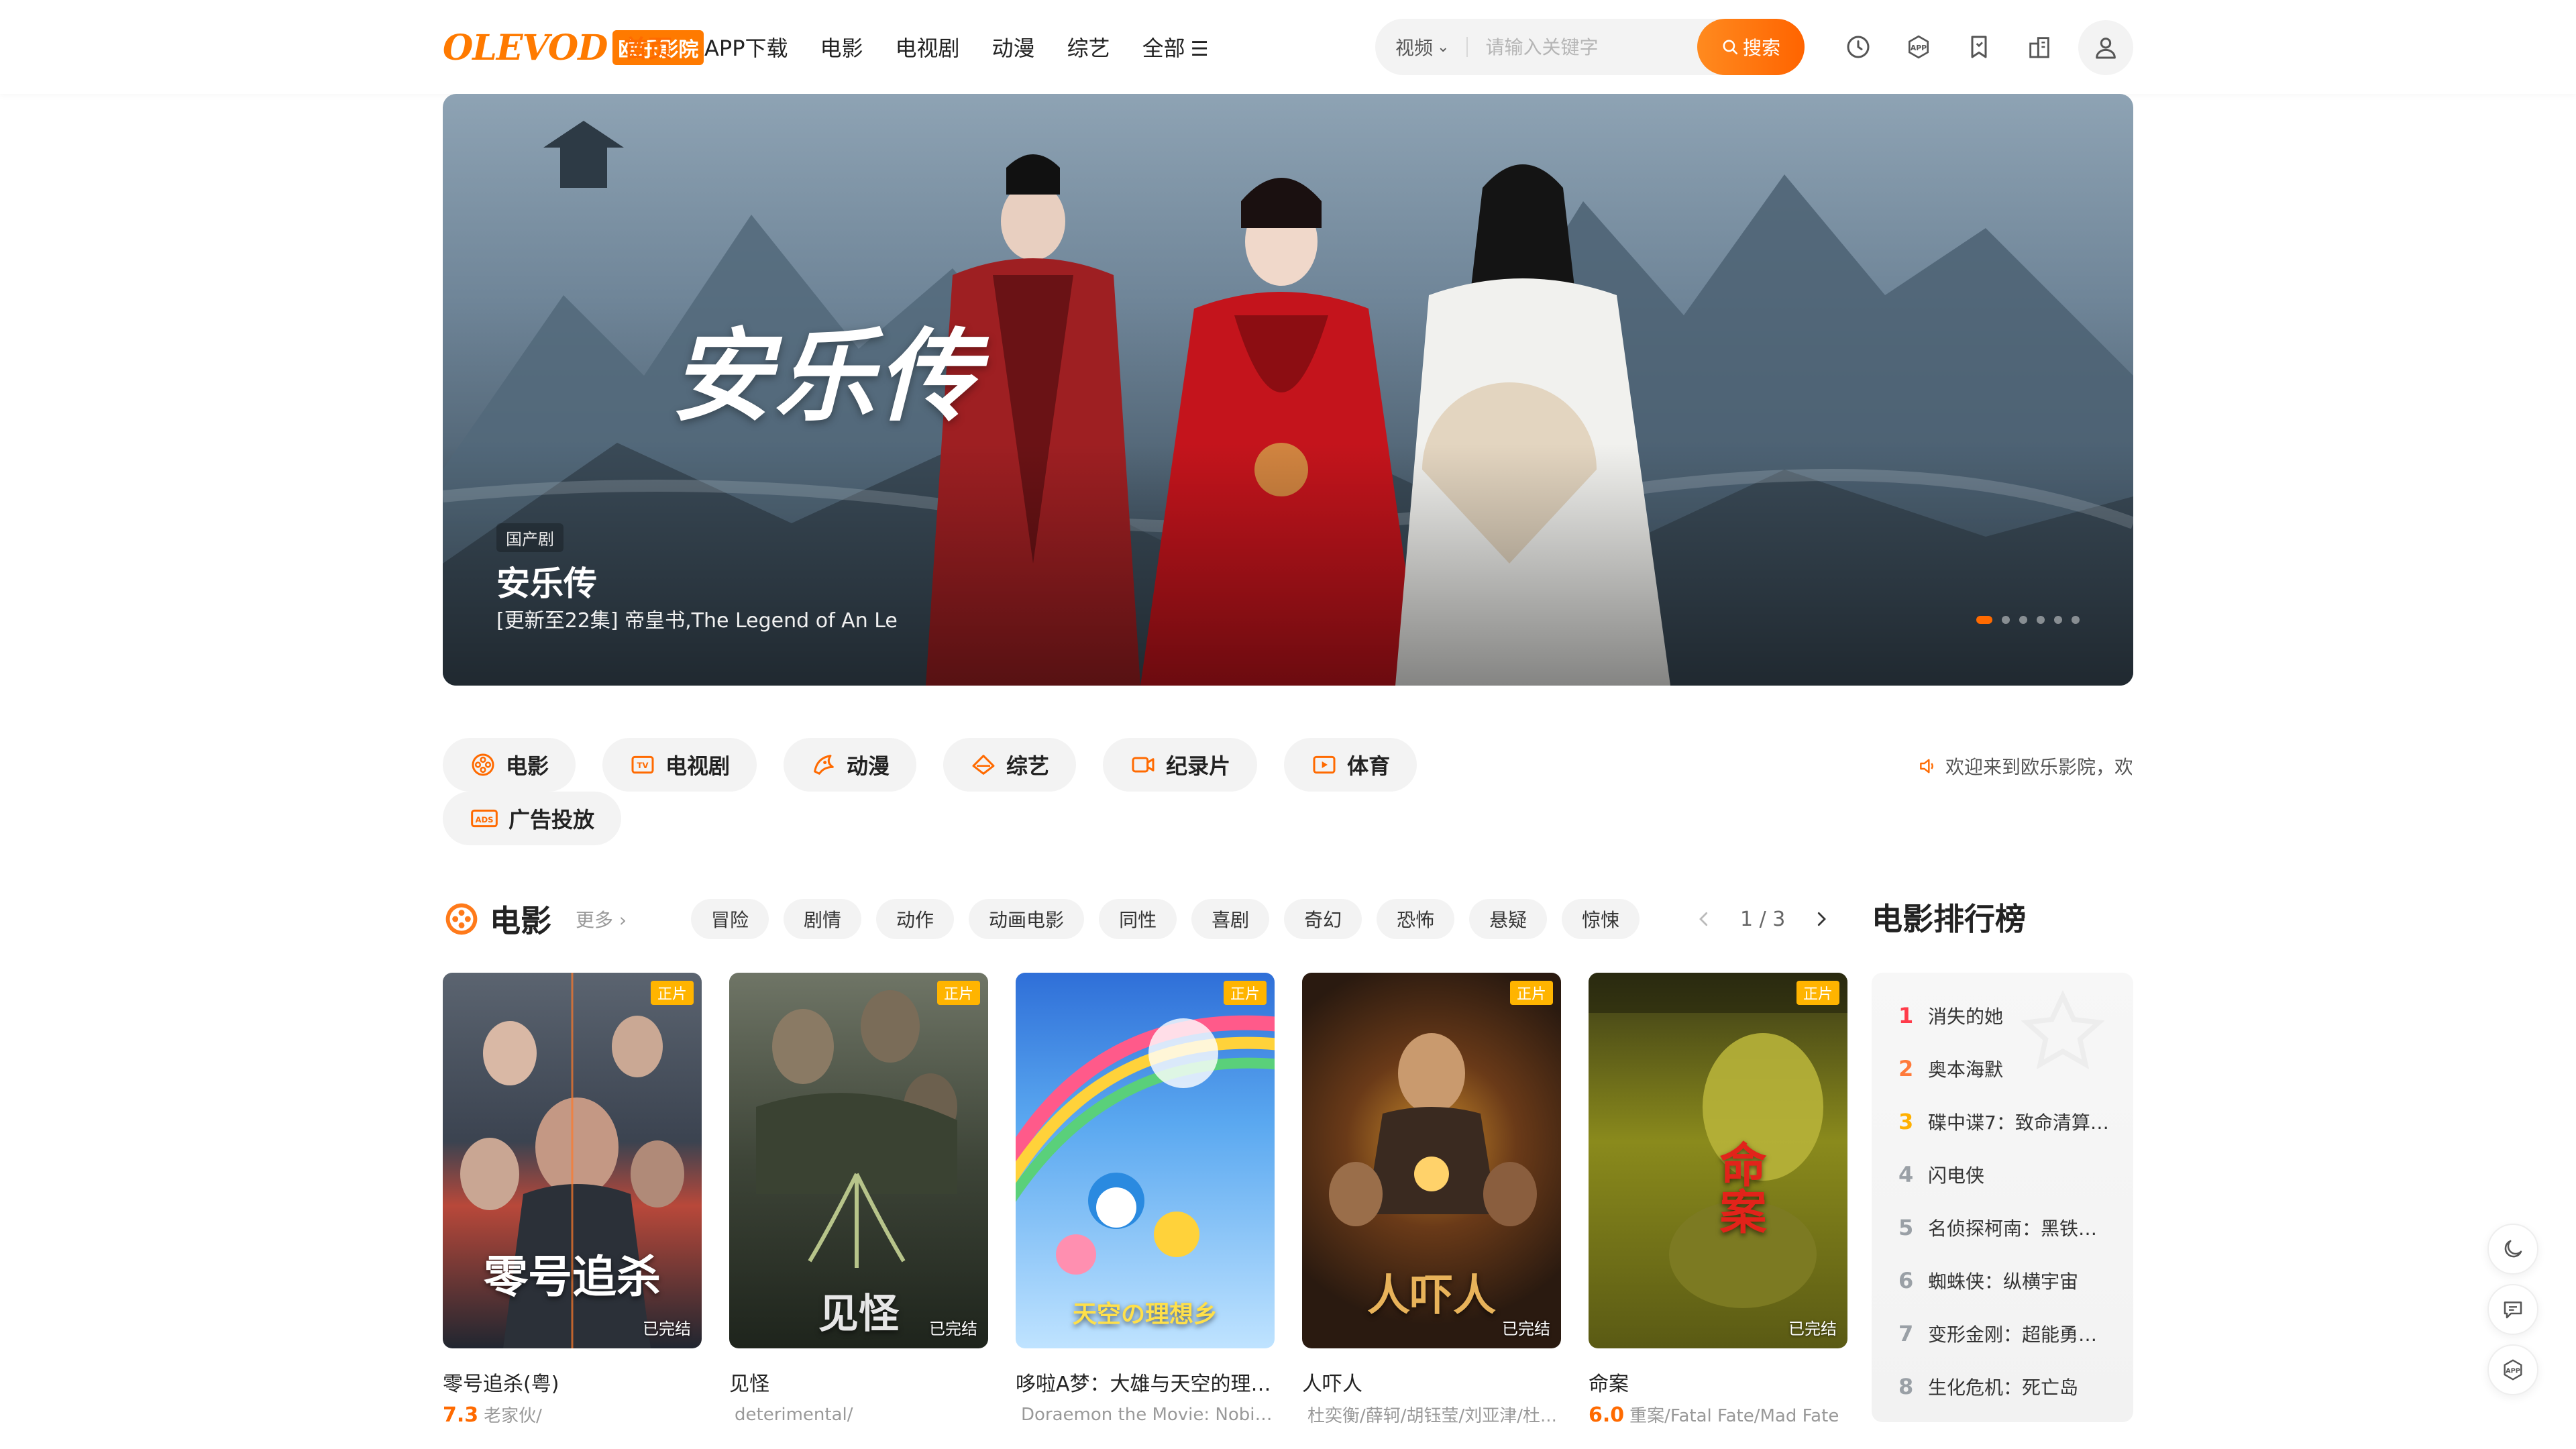 Image resolution: width=2576 pixels, height=1449 pixels. What do you see at coordinates (1586, 47) in the screenshot?
I see `search-input` at bounding box center [1586, 47].